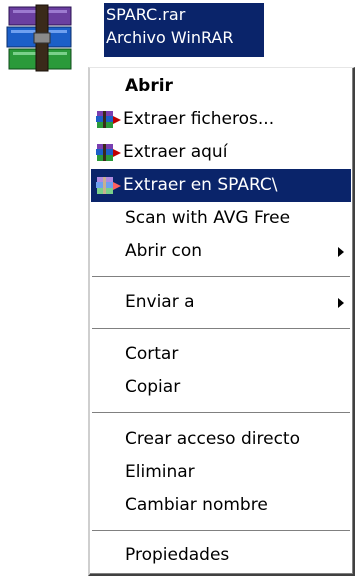 The height and width of the screenshot is (577, 359). I want to click on menu-item-scan-avg: Scan with AVG Free, so click(221, 218).